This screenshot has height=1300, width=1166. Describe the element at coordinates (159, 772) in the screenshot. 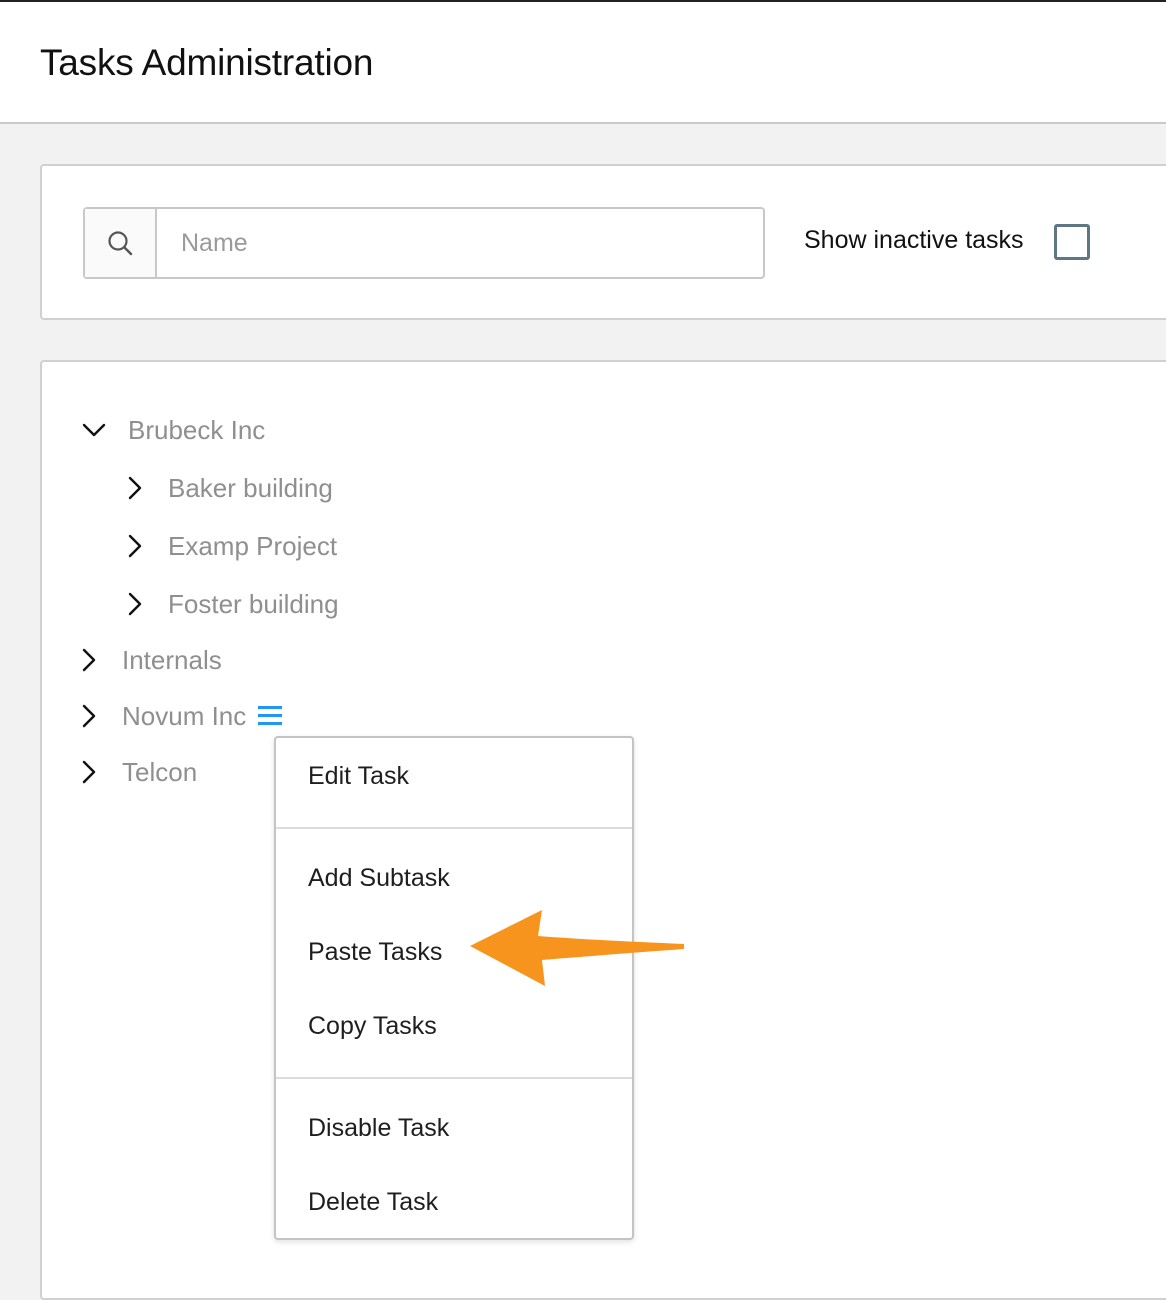

I see `tree-node-label: Telcon` at that location.